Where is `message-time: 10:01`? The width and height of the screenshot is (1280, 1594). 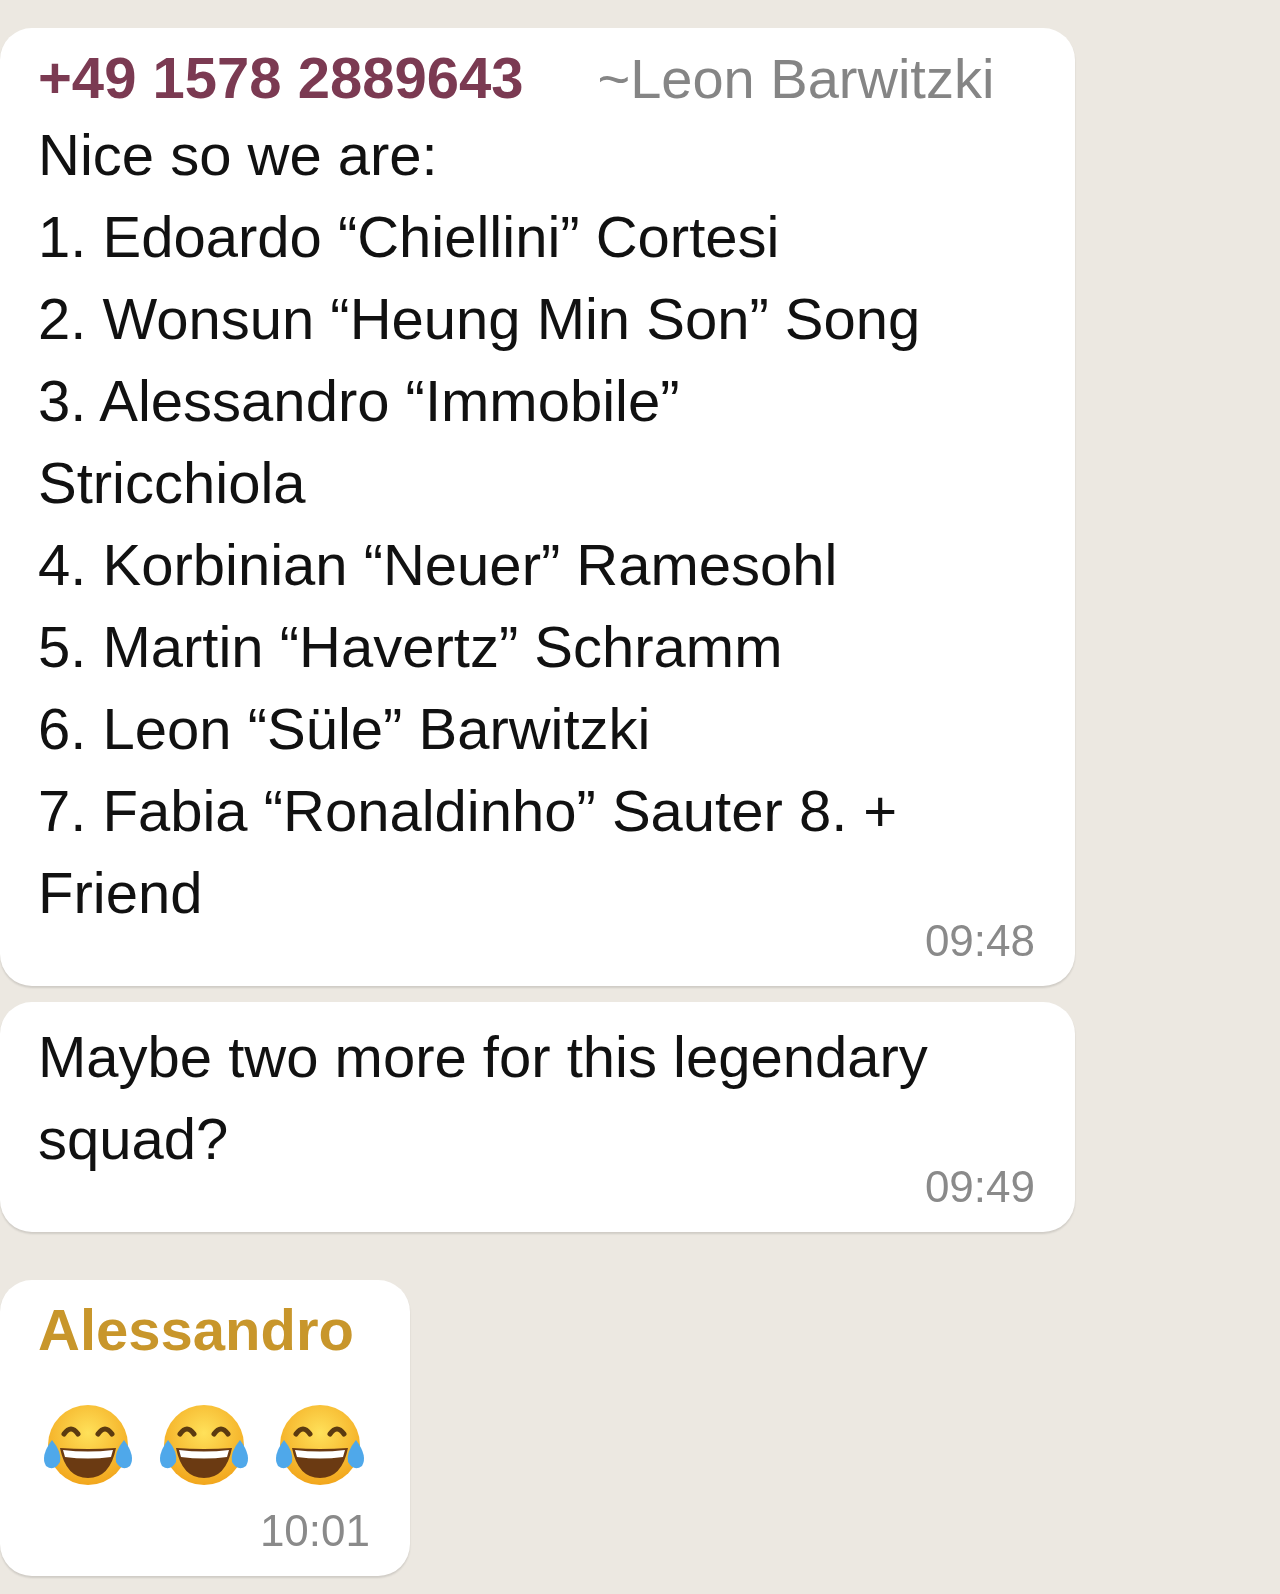
message-time: 10:01 is located at coordinates (314, 1531).